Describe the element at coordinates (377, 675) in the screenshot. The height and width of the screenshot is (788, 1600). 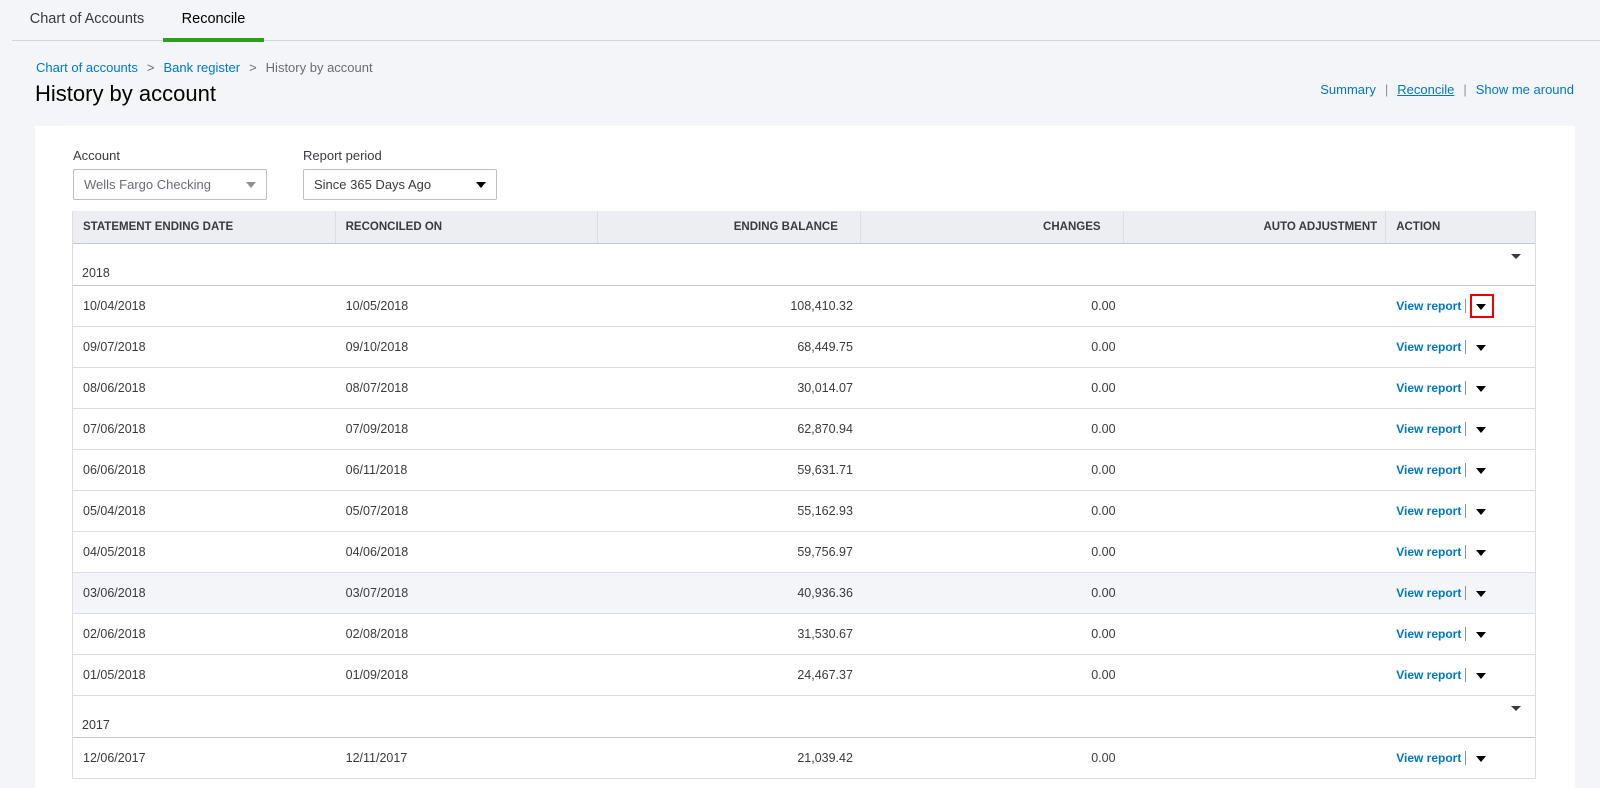
I see `cell-reconciled-on: 01/09/2018` at that location.